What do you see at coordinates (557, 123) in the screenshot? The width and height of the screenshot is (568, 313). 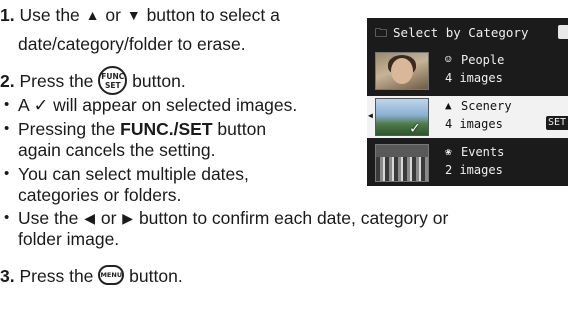 I see `set-button: SET` at bounding box center [557, 123].